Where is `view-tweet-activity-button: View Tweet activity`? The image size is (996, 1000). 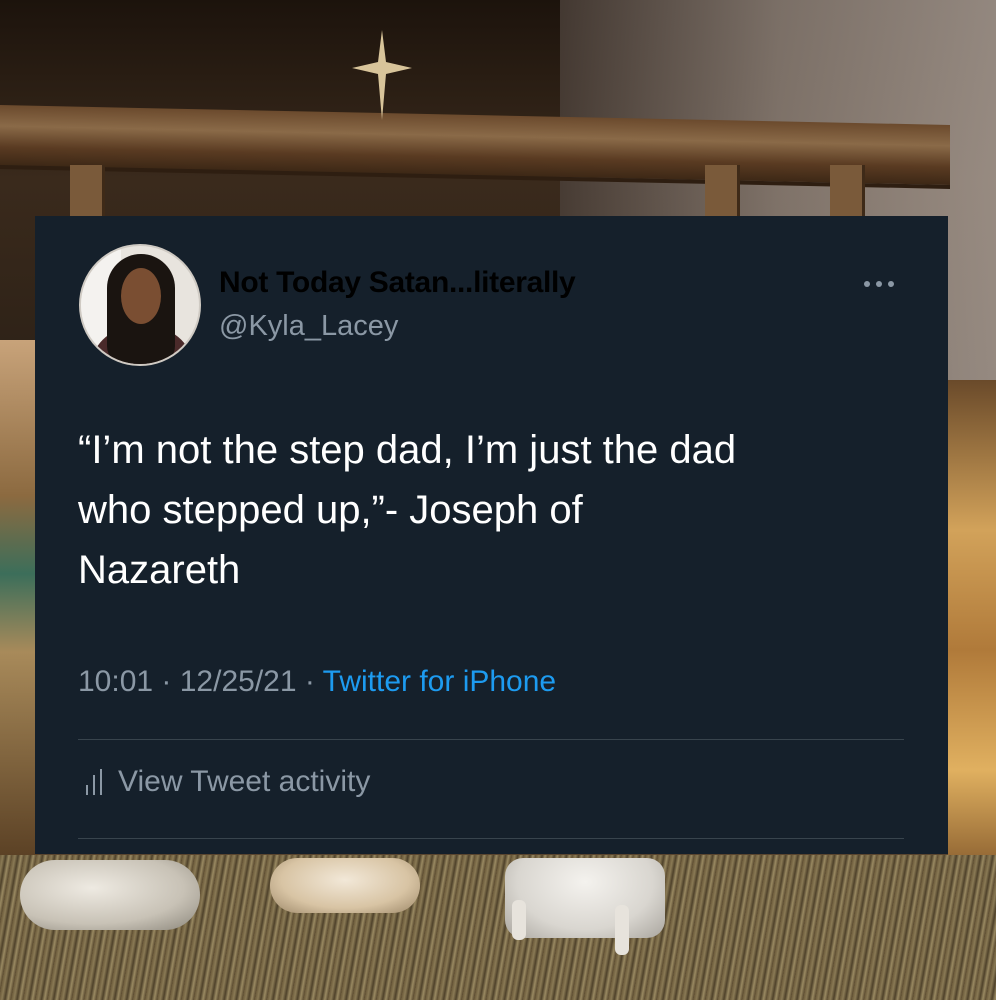 view-tweet-activity-button: View Tweet activity is located at coordinates (224, 782).